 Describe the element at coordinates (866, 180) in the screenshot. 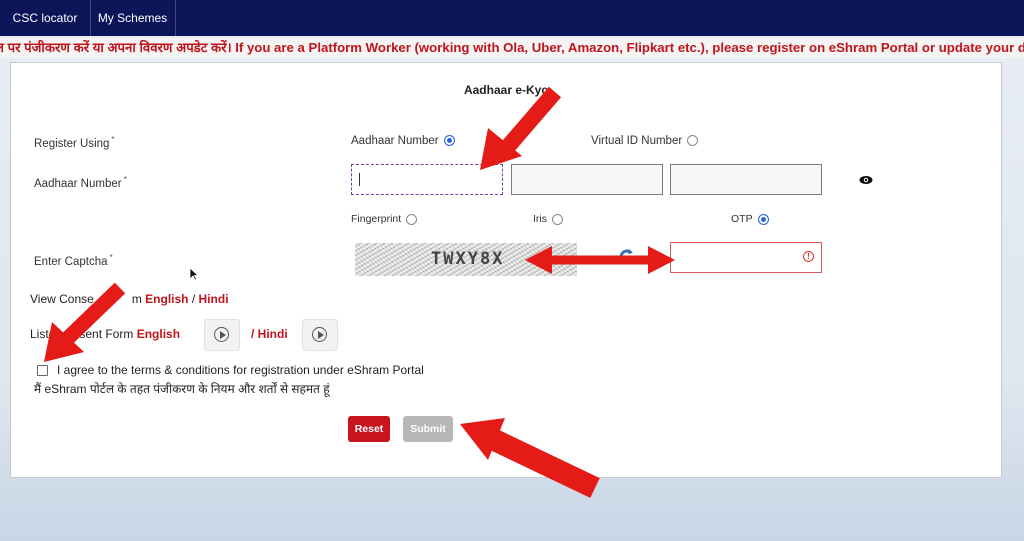

I see `eye-icon` at that location.